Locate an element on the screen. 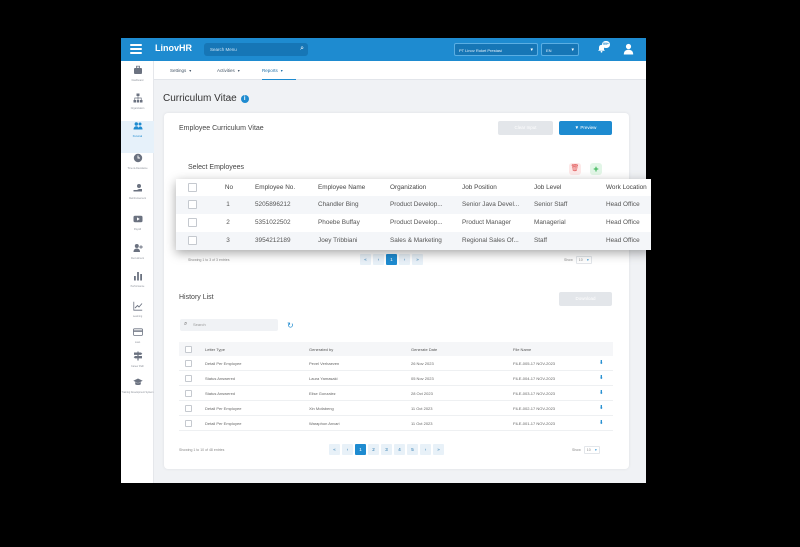 Image resolution: width=800 pixels, height=547 pixels. sidebar-item-label: Personal is located at coordinates (137, 136).